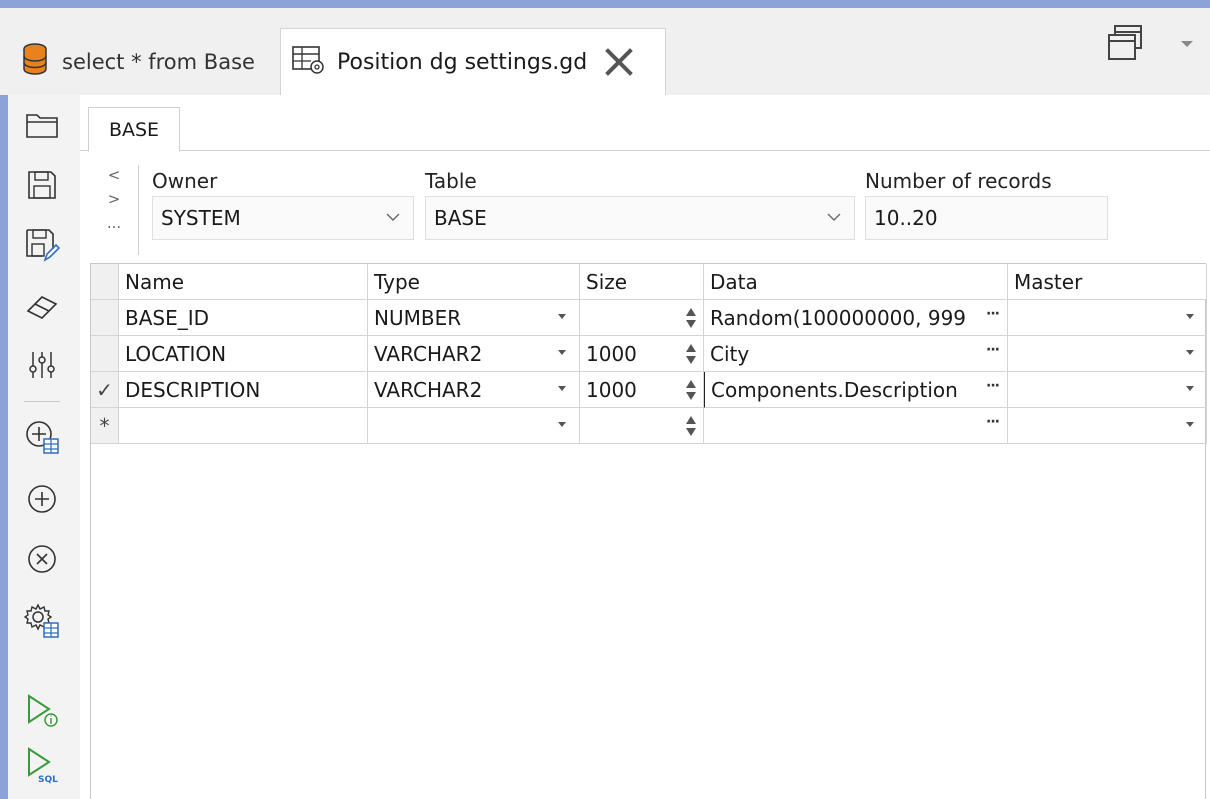  What do you see at coordinates (834, 389) in the screenshot?
I see `cell-data-value: Components.Description` at bounding box center [834, 389].